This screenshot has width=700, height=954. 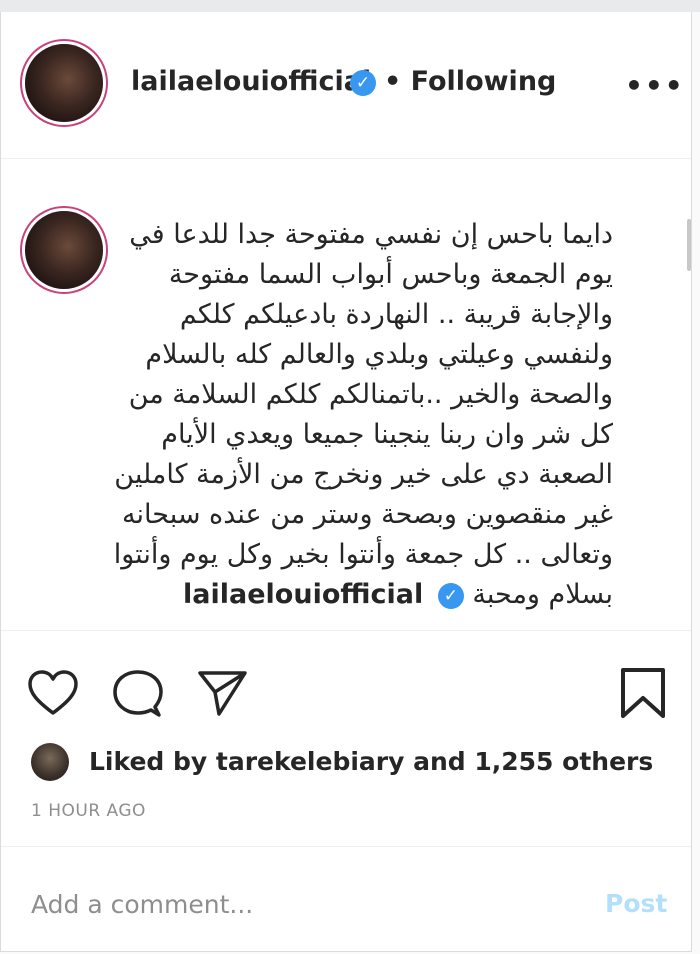 What do you see at coordinates (88, 811) in the screenshot?
I see `post-timestamp: 1 HOUR AGO` at bounding box center [88, 811].